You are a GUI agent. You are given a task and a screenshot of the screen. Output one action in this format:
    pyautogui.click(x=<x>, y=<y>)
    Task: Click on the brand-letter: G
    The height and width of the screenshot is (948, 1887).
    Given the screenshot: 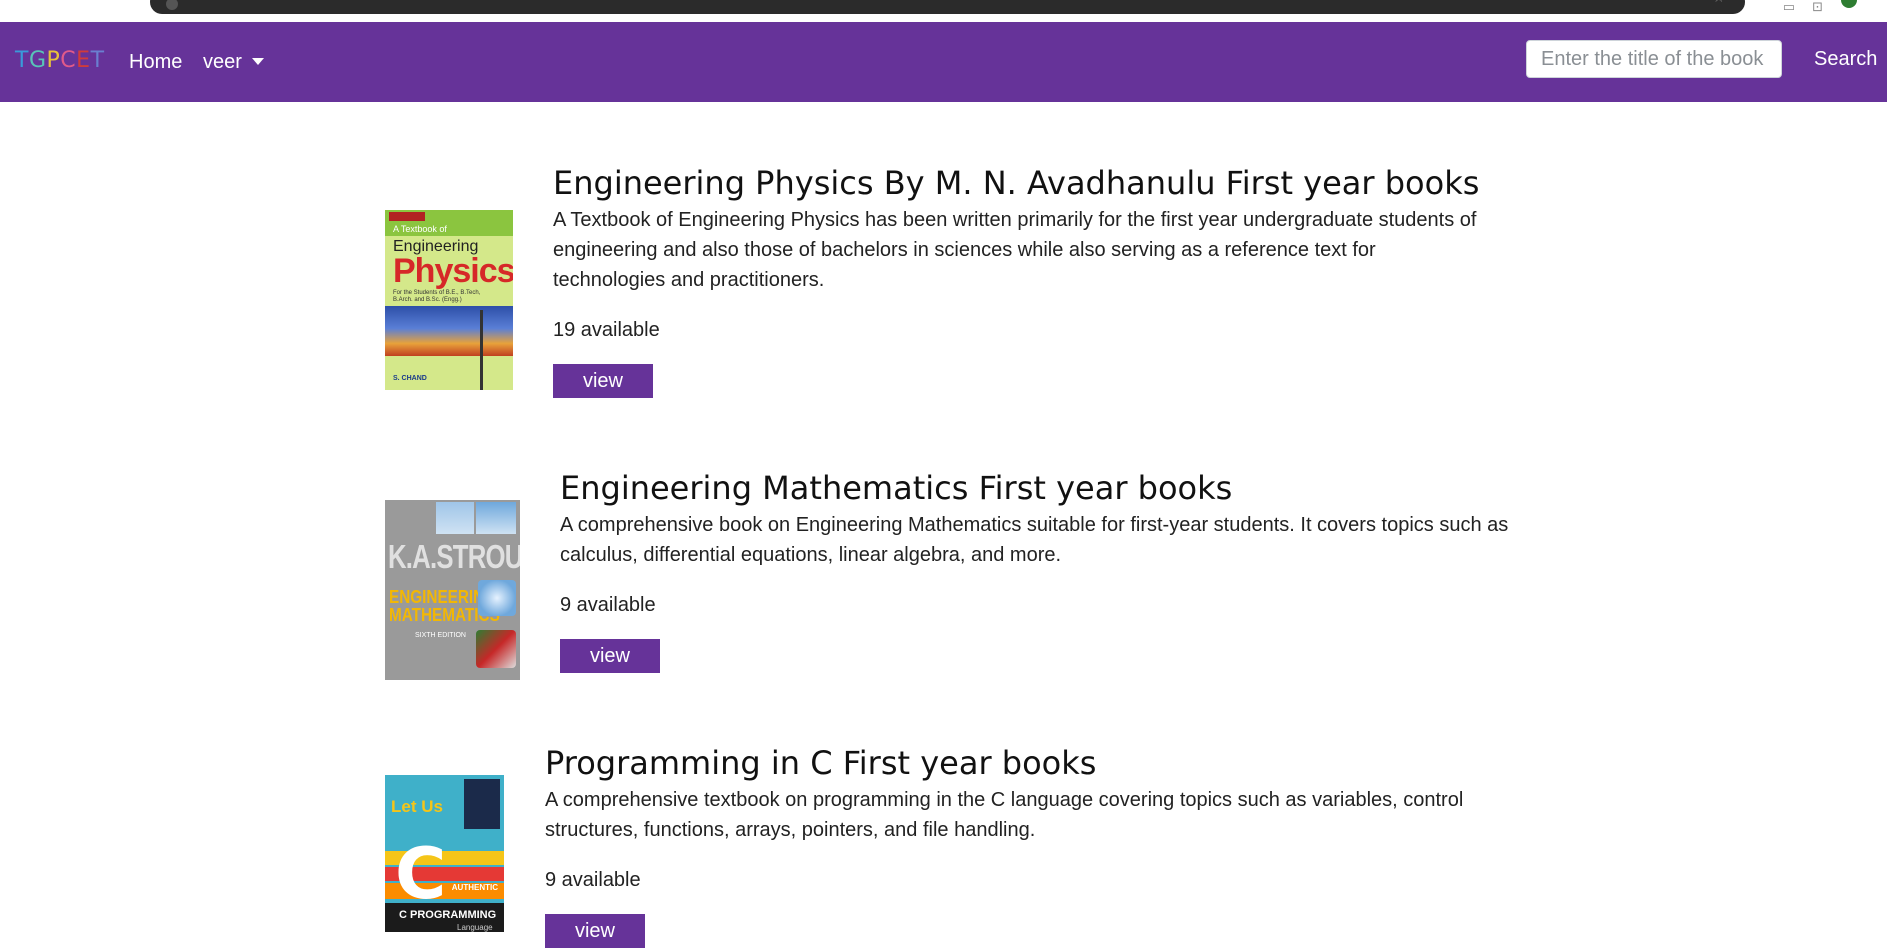 What is the action you would take?
    pyautogui.click(x=37, y=60)
    